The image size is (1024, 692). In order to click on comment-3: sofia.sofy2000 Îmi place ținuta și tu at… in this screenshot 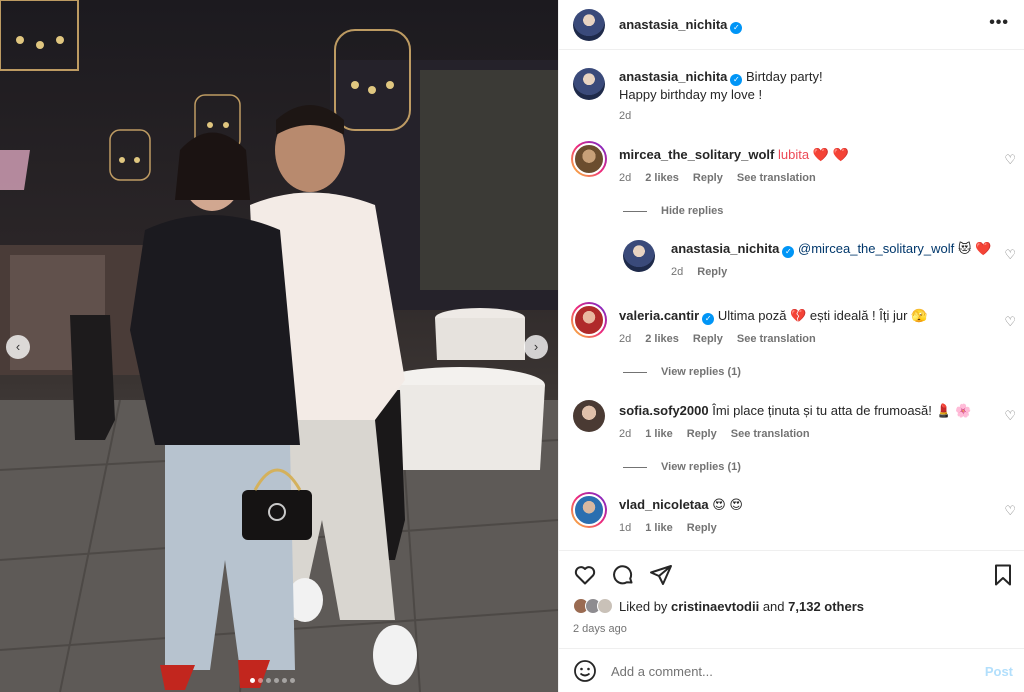, I will do `click(809, 411)`.